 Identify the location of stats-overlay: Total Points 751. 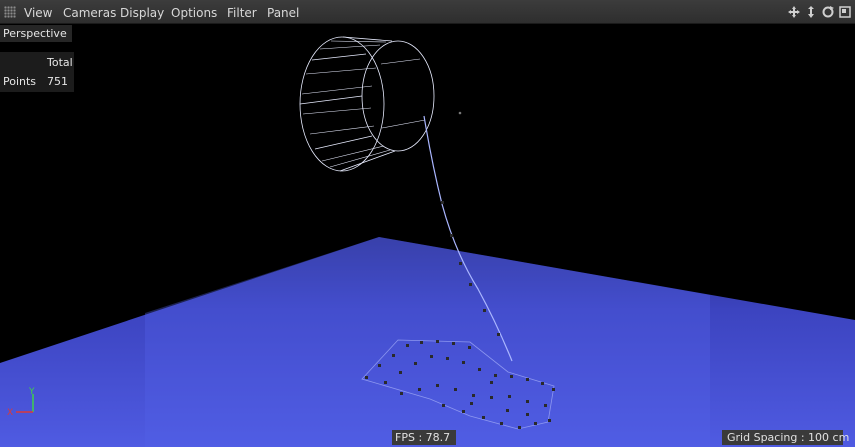
(37, 72).